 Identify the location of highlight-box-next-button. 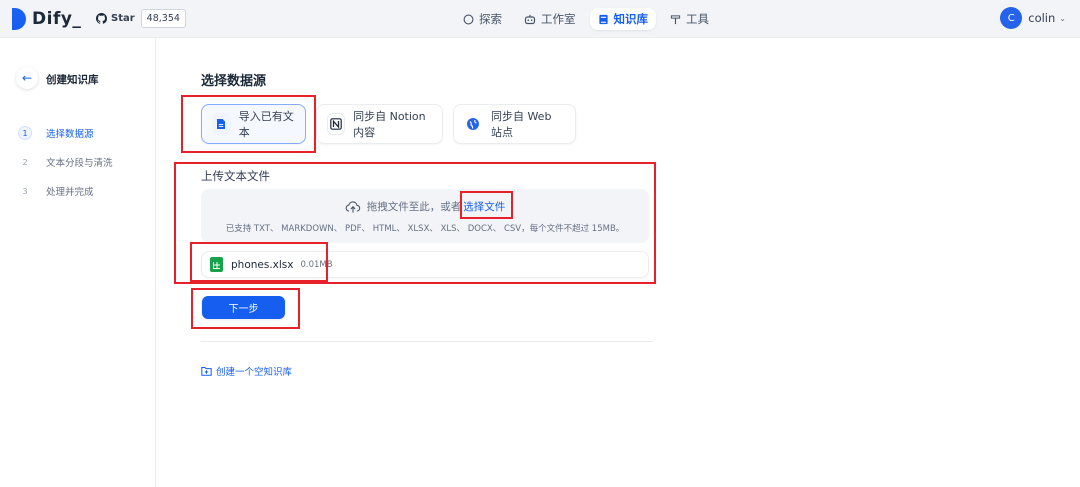
(245, 308).